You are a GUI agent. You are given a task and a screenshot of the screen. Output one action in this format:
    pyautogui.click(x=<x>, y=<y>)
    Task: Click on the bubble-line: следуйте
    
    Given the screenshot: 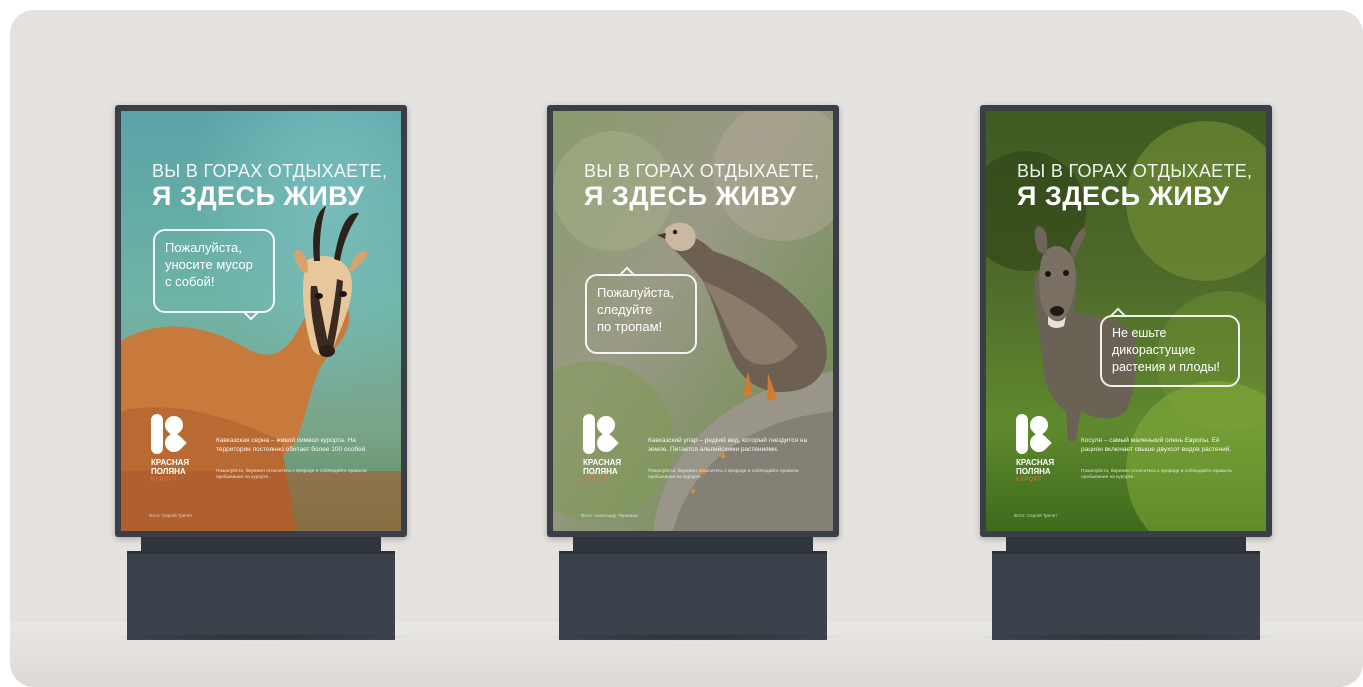 What is the action you would take?
    pyautogui.click(x=625, y=309)
    